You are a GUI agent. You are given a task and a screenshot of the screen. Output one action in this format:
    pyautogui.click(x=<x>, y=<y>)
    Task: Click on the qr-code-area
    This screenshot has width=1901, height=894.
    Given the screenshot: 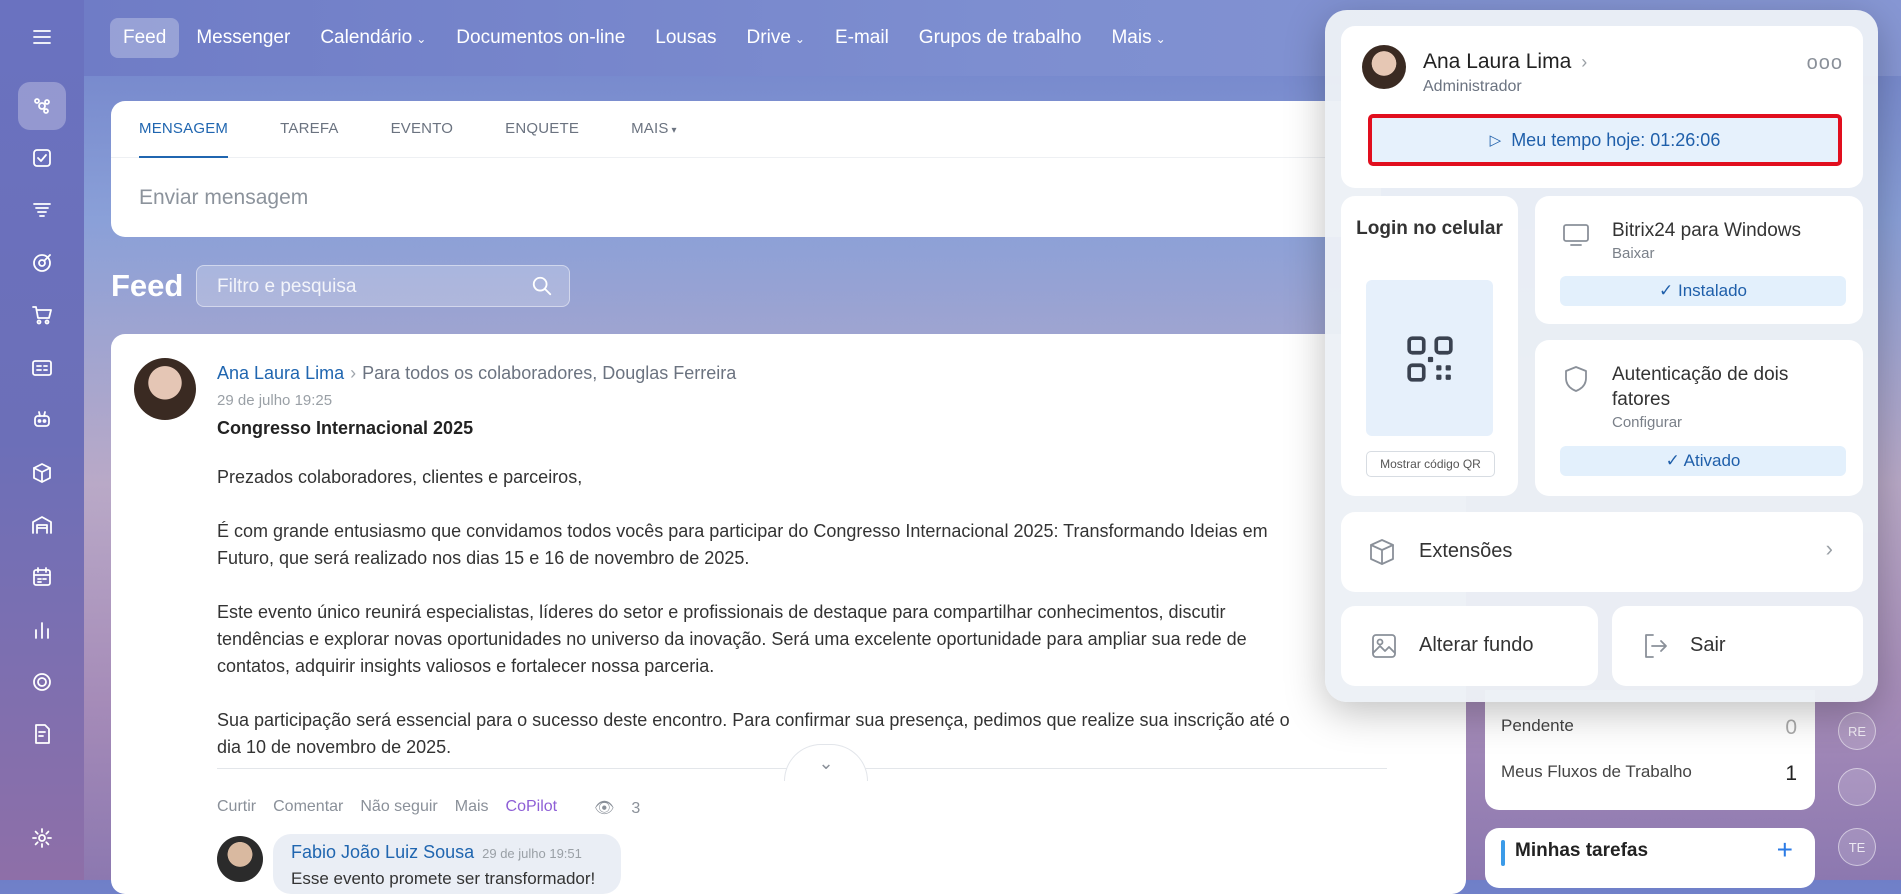 What is the action you would take?
    pyautogui.click(x=1429, y=358)
    